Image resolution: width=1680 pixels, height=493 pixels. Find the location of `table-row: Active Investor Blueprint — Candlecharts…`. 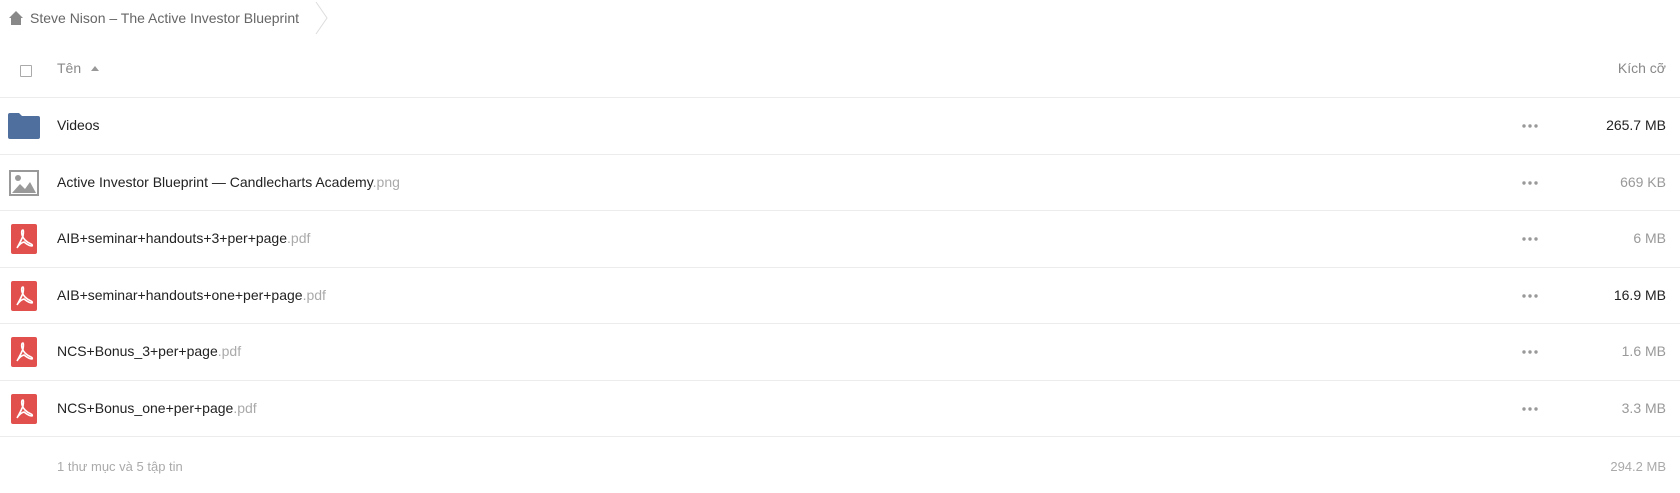

table-row: Active Investor Blueprint — Candlecharts… is located at coordinates (840, 183).